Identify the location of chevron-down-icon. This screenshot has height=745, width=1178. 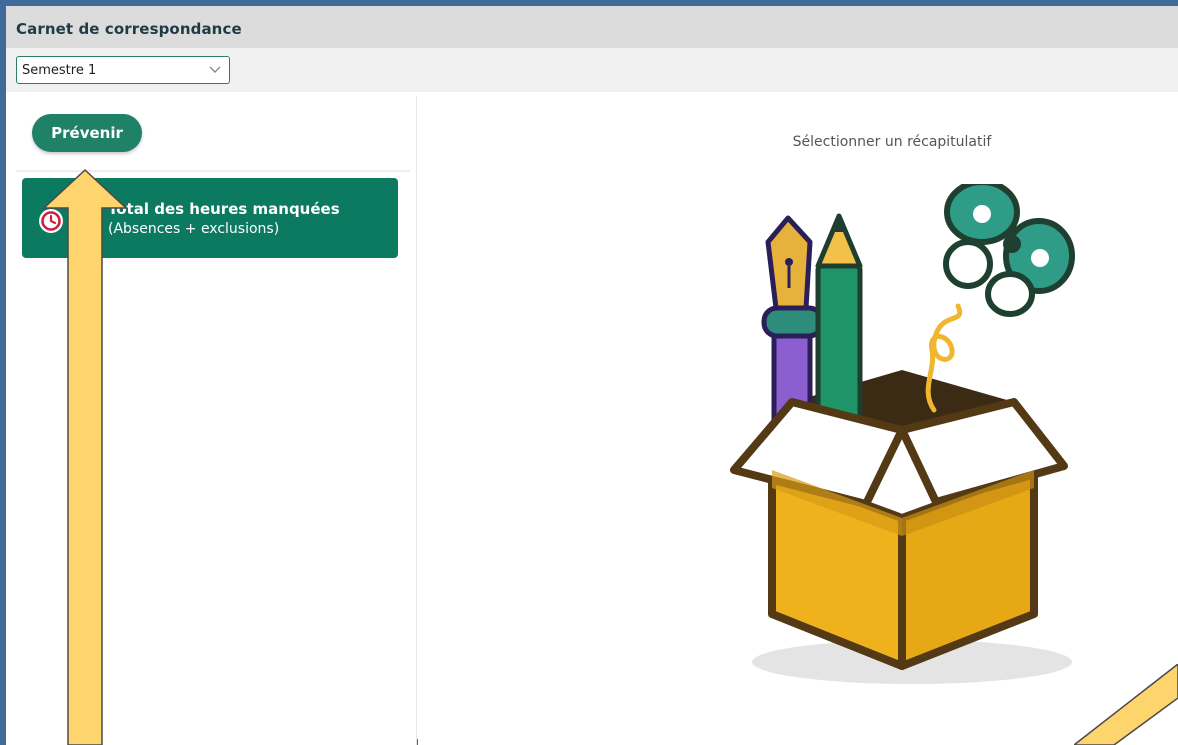
(215, 69).